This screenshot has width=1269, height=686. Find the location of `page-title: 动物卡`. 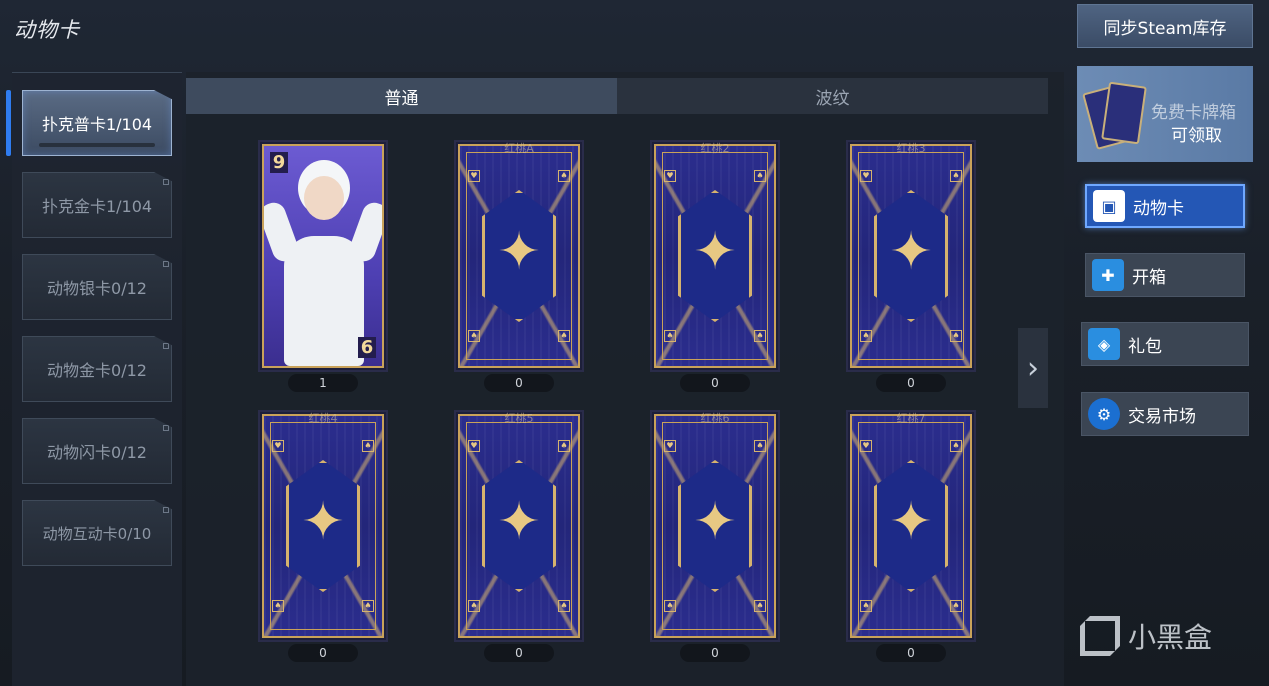

page-title: 动物卡 is located at coordinates (47, 30).